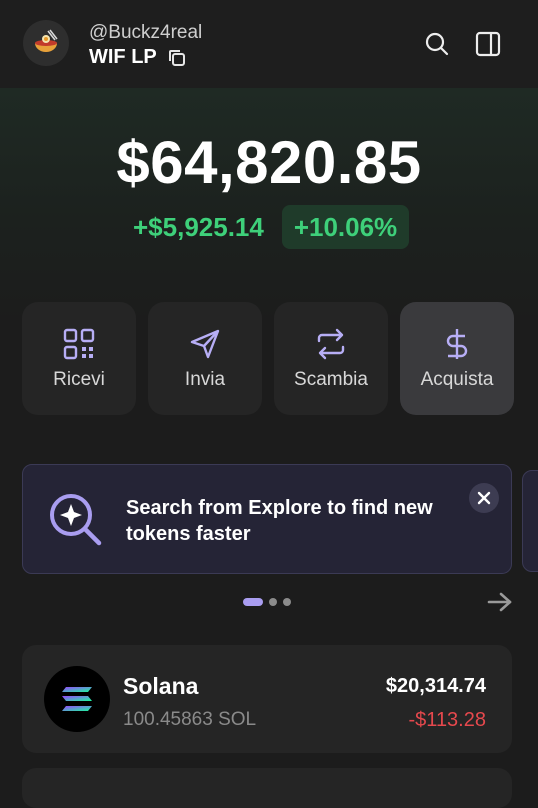 Image resolution: width=538 pixels, height=808 pixels. Describe the element at coordinates (267, 602) in the screenshot. I see `carousel-pagination` at that location.